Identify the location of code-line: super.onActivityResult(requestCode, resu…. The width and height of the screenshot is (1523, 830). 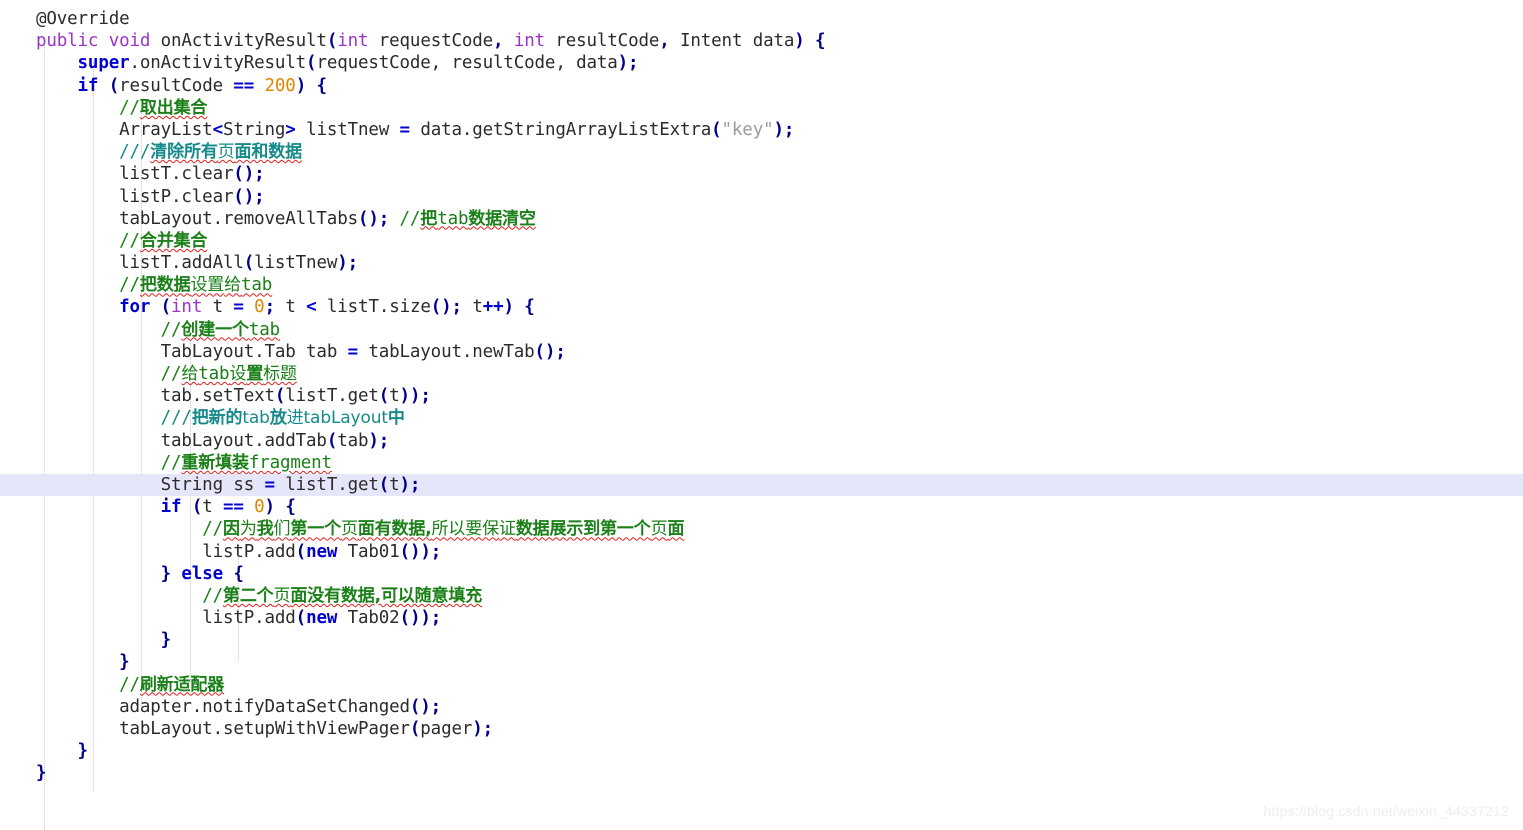
(761, 63).